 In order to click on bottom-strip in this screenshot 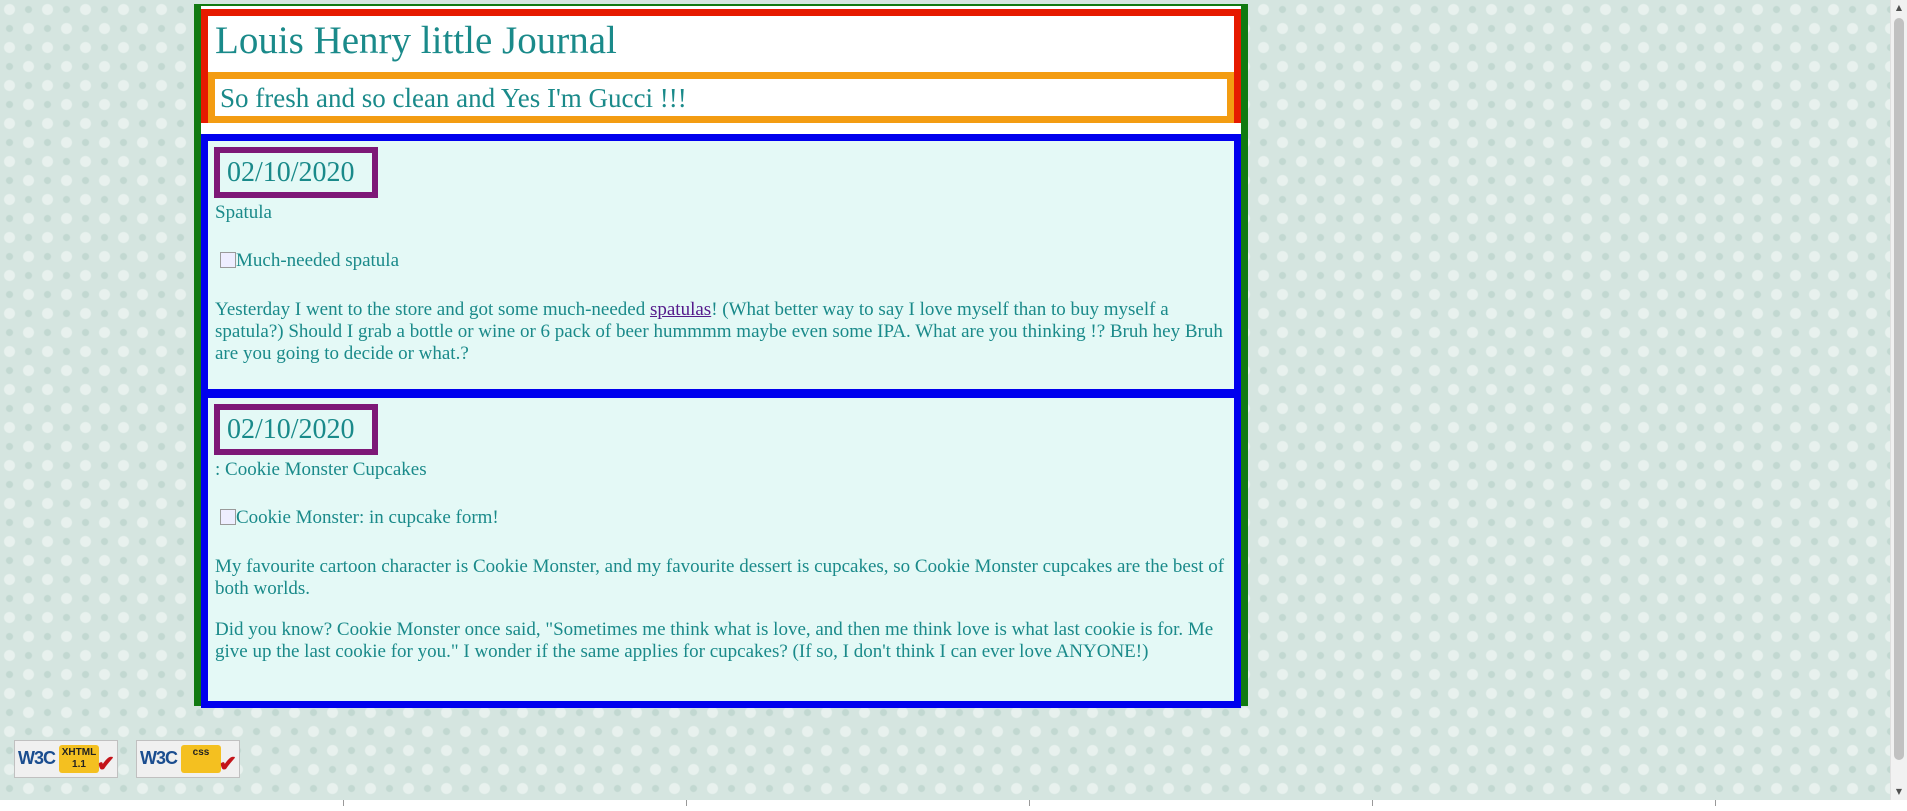, I will do `click(953, 805)`.